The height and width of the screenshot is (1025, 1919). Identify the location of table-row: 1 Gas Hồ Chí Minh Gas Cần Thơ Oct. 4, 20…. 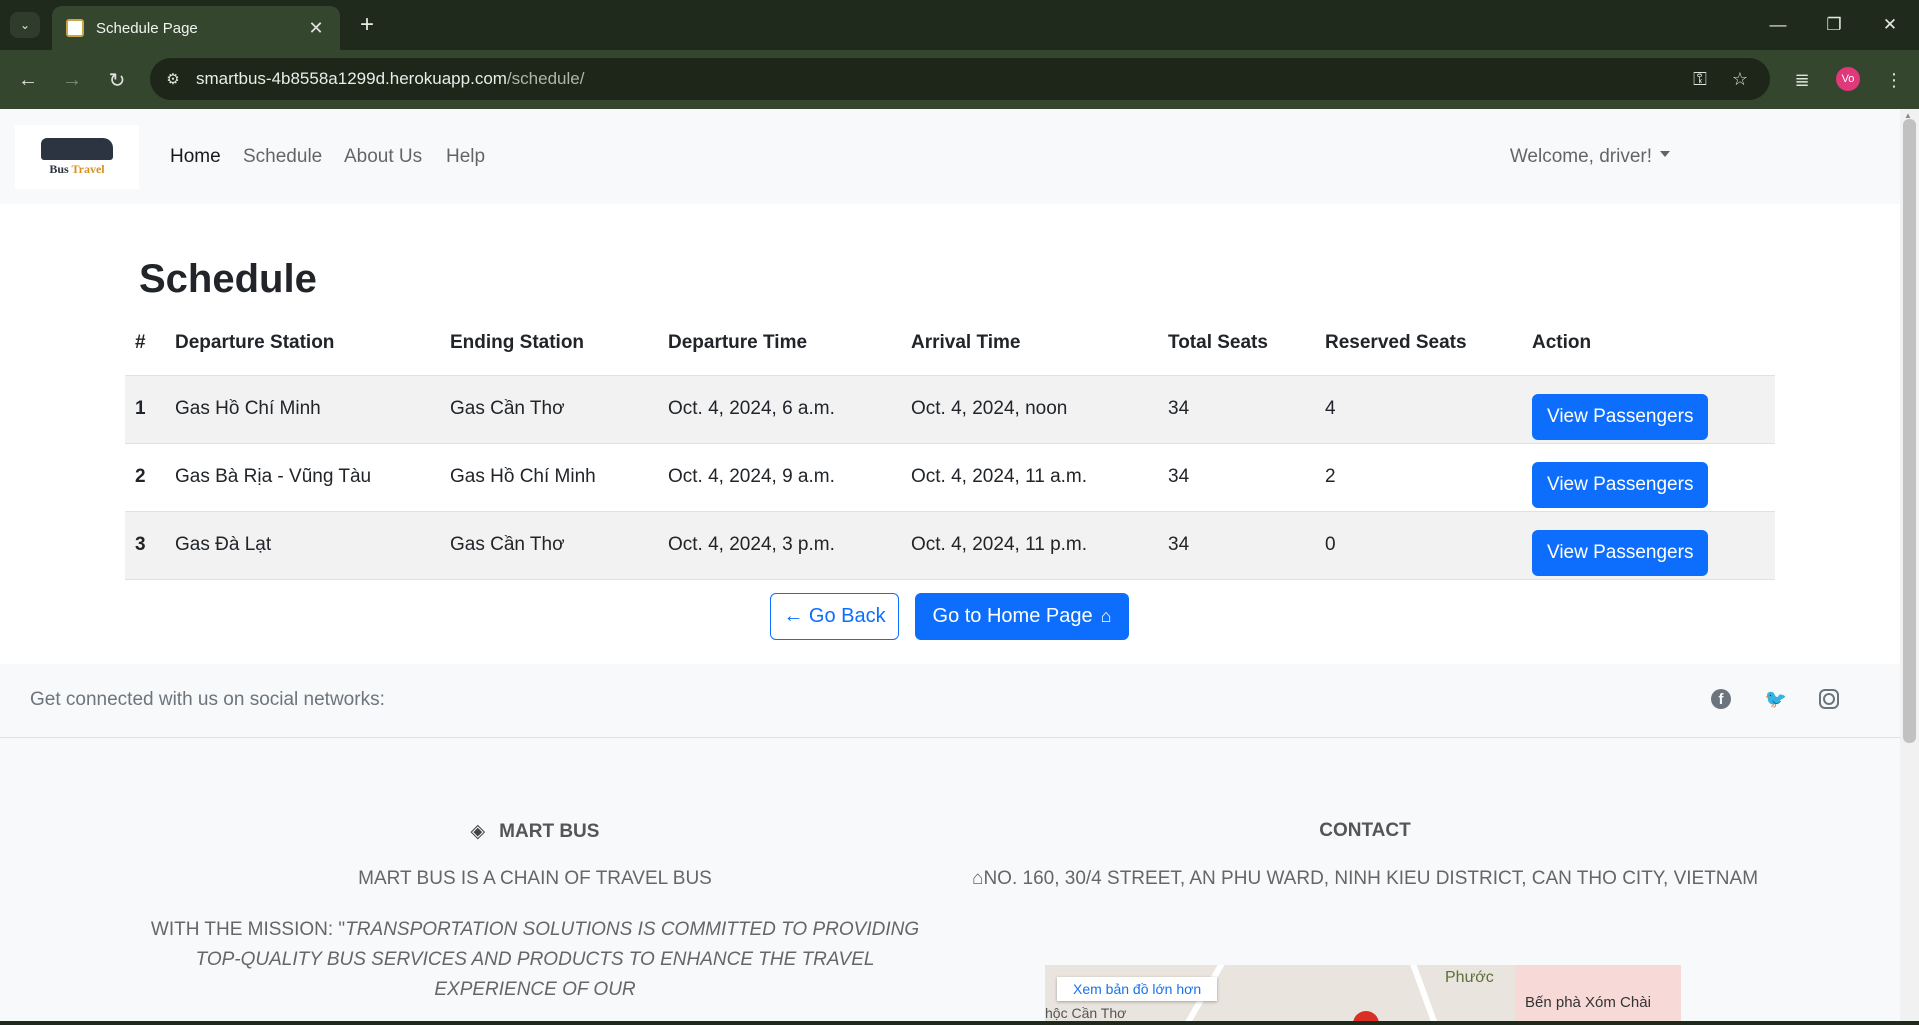
(950, 409).